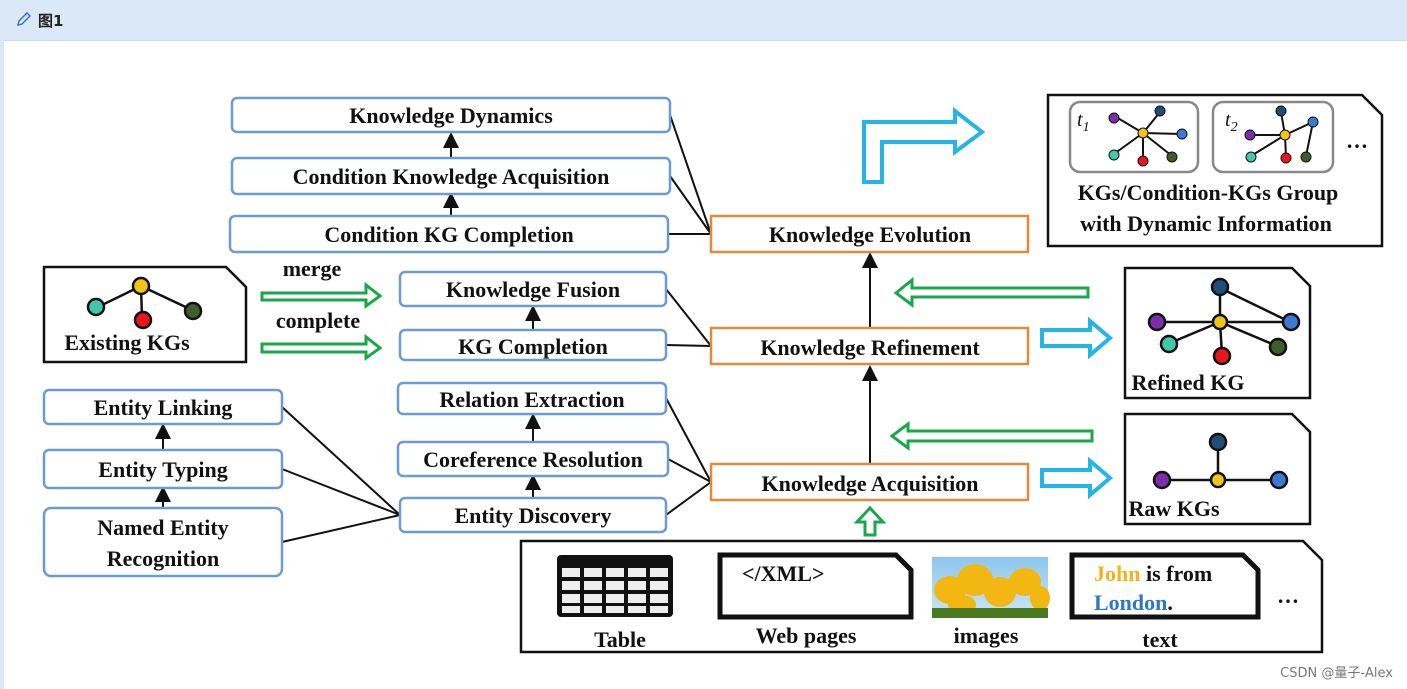 The width and height of the screenshot is (1407, 689). Describe the element at coordinates (1117, 573) in the screenshot. I see `text-john: John` at that location.